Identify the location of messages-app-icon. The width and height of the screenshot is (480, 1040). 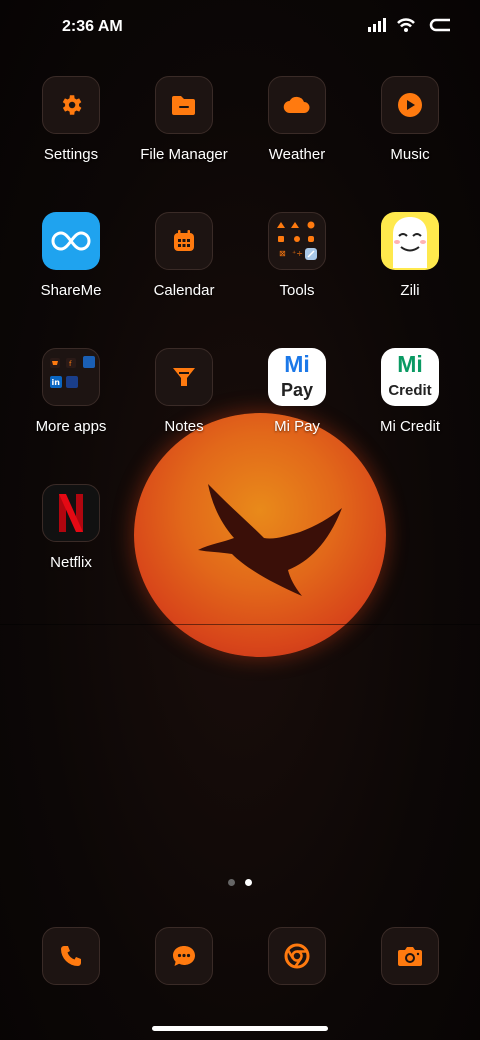
(184, 956).